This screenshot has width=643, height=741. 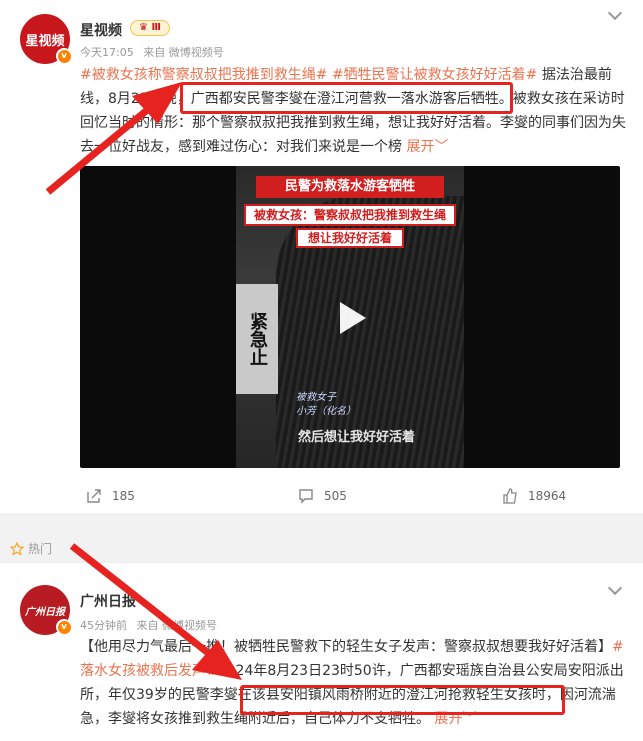 I want to click on video-subtitle: 然后想让我好好活着, so click(x=357, y=437).